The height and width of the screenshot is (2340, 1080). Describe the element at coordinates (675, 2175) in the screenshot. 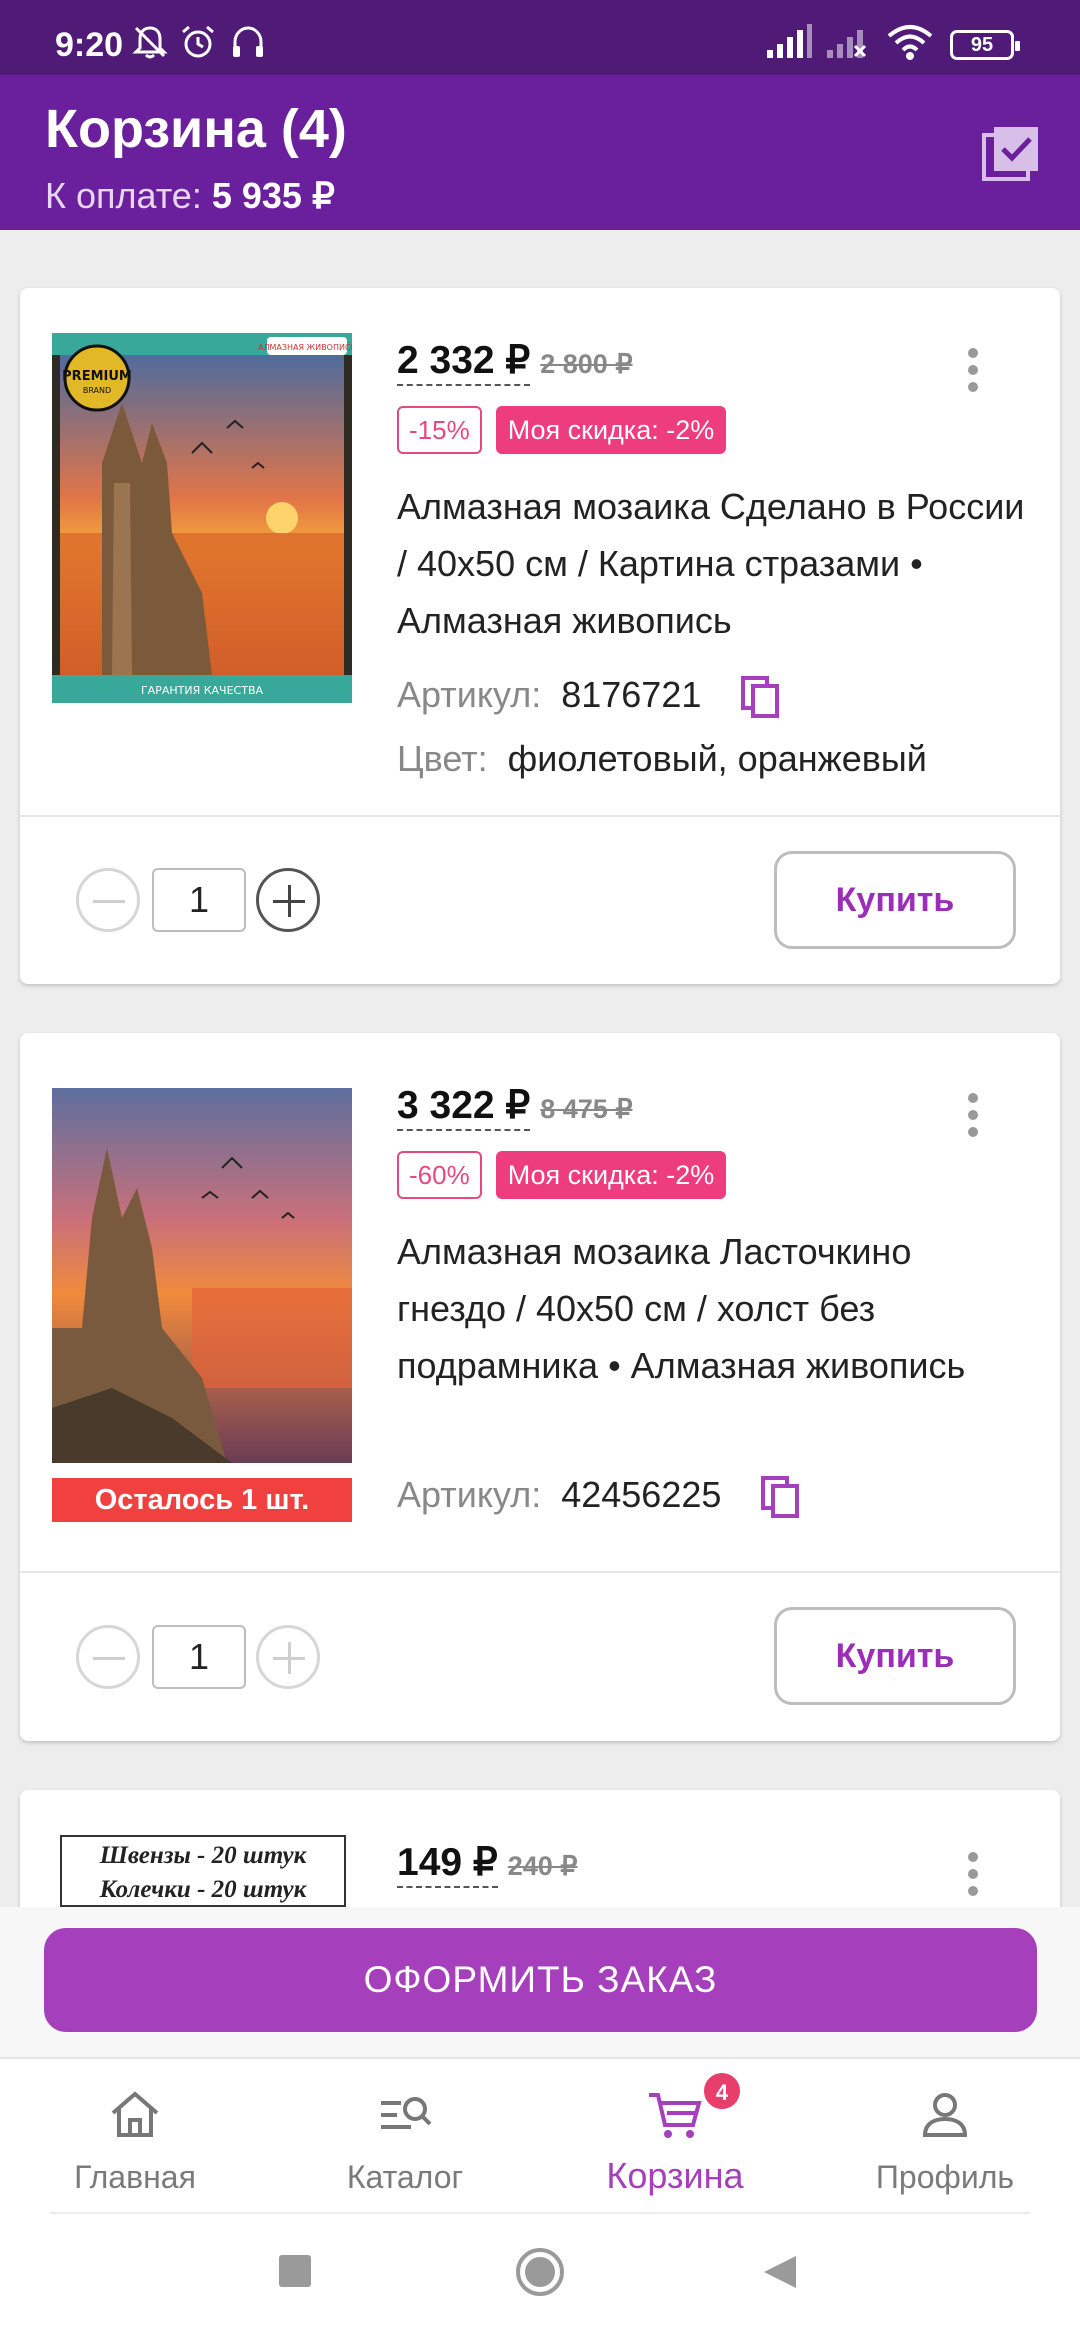

I see `nav-label: Корзина` at that location.